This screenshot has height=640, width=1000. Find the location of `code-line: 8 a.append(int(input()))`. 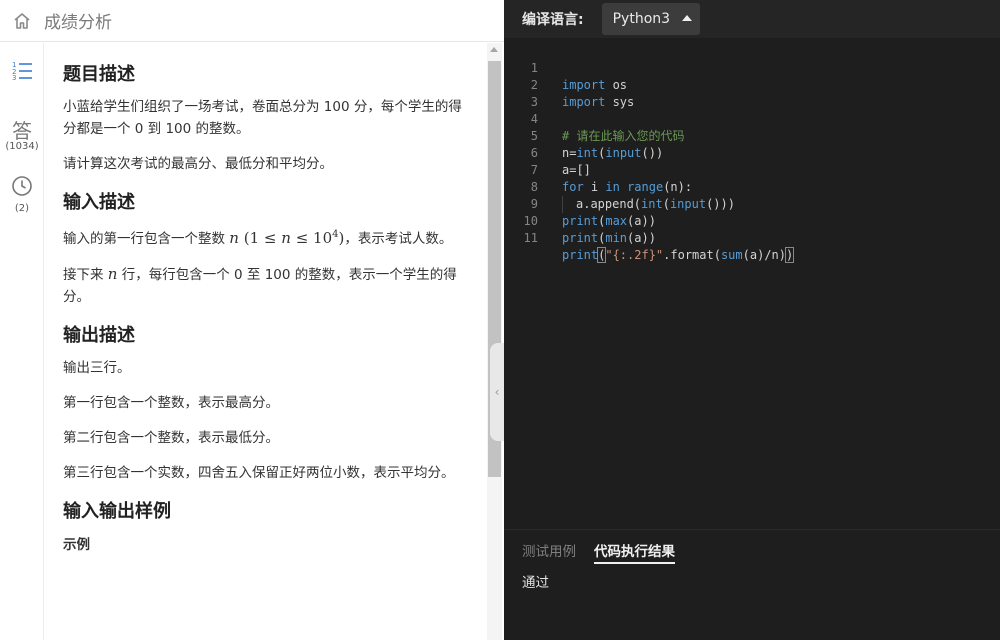

code-line: 8 a.append(int(input())) is located at coordinates (632, 196).